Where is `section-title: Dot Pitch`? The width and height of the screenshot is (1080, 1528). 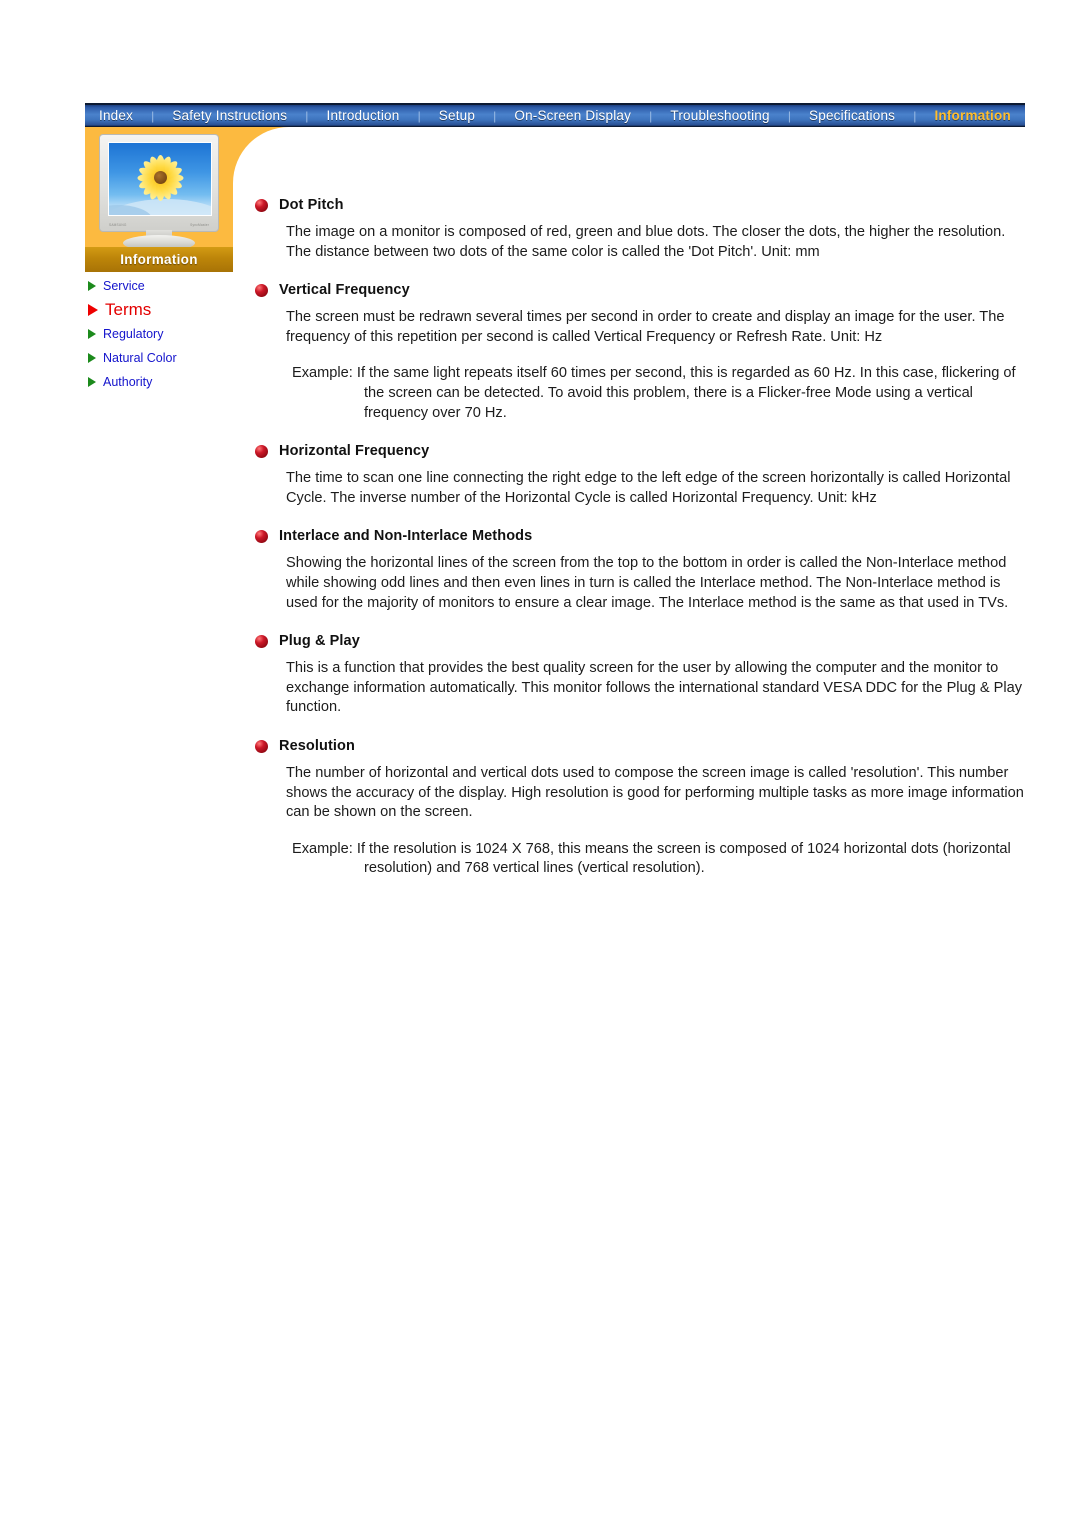 section-title: Dot Pitch is located at coordinates (311, 205).